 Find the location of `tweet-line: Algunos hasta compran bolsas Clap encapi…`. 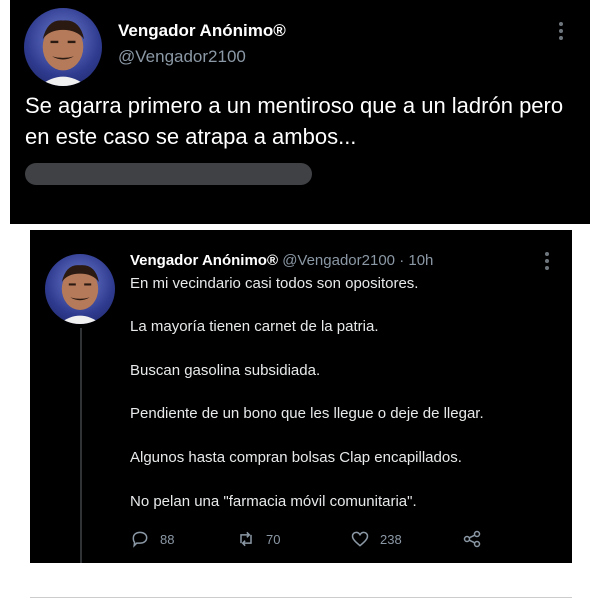

tweet-line: Algunos hasta compran bolsas Clap encapi… is located at coordinates (296, 457).